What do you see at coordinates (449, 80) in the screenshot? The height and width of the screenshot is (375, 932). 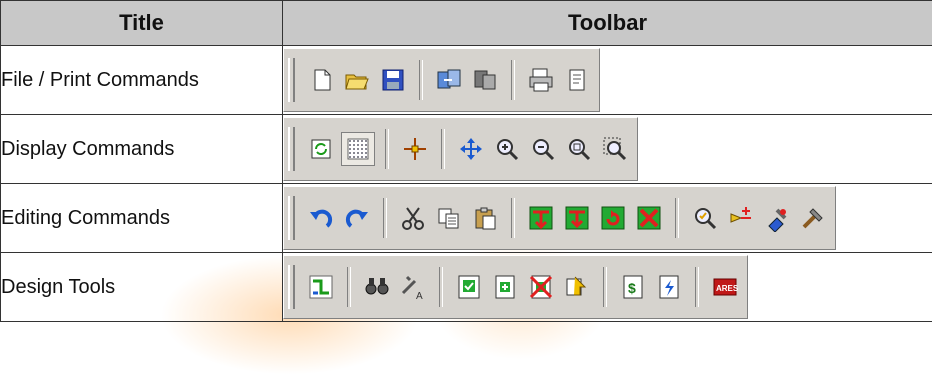 I see `import-icon` at bounding box center [449, 80].